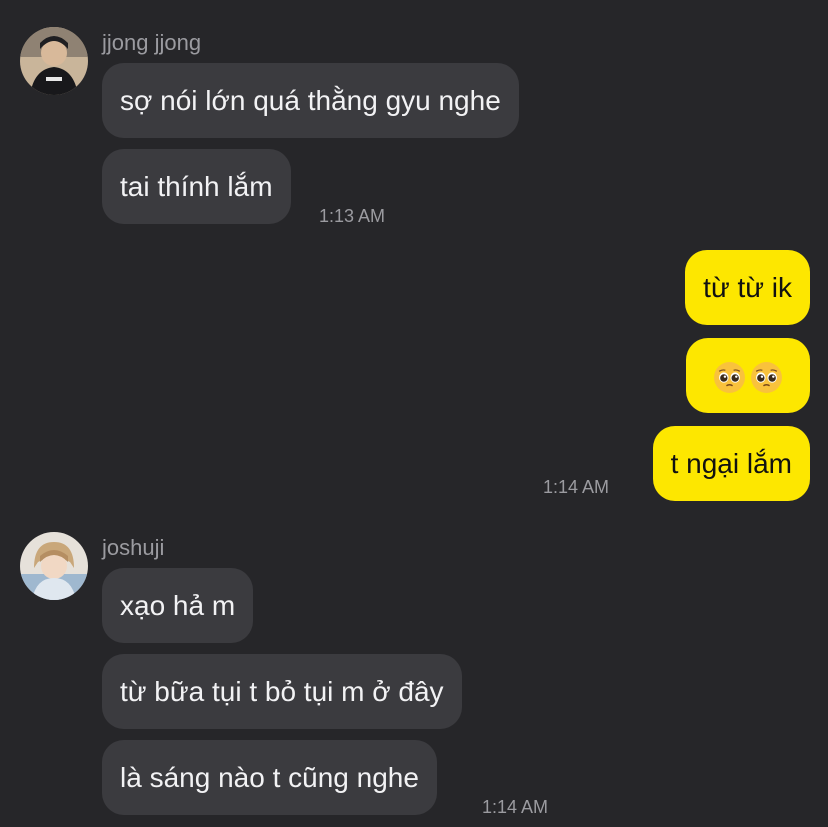  What do you see at coordinates (178, 605) in the screenshot?
I see `message-bubble: xạo hả m` at bounding box center [178, 605].